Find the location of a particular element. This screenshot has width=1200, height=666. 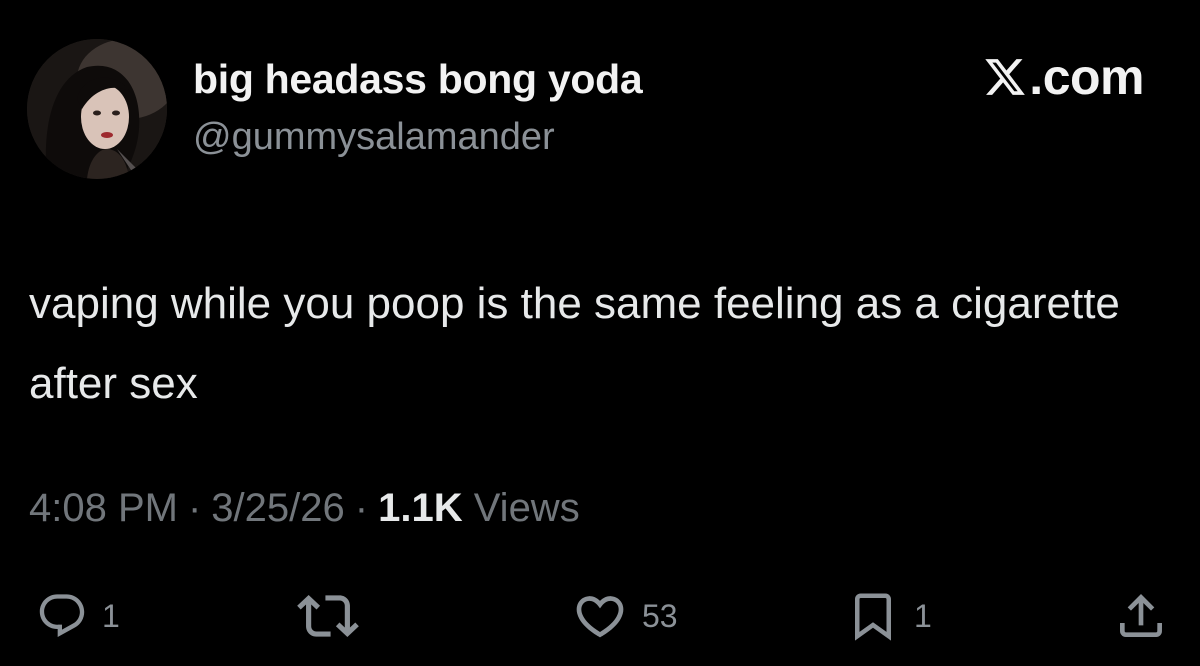

action-bar: 1 53 1 is located at coordinates (600, 616).